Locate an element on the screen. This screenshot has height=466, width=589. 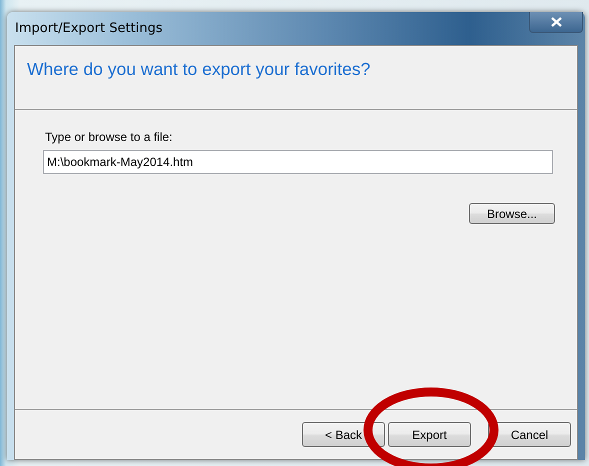
file-path-field: M:\bookmark-May2014.htm is located at coordinates (298, 162).